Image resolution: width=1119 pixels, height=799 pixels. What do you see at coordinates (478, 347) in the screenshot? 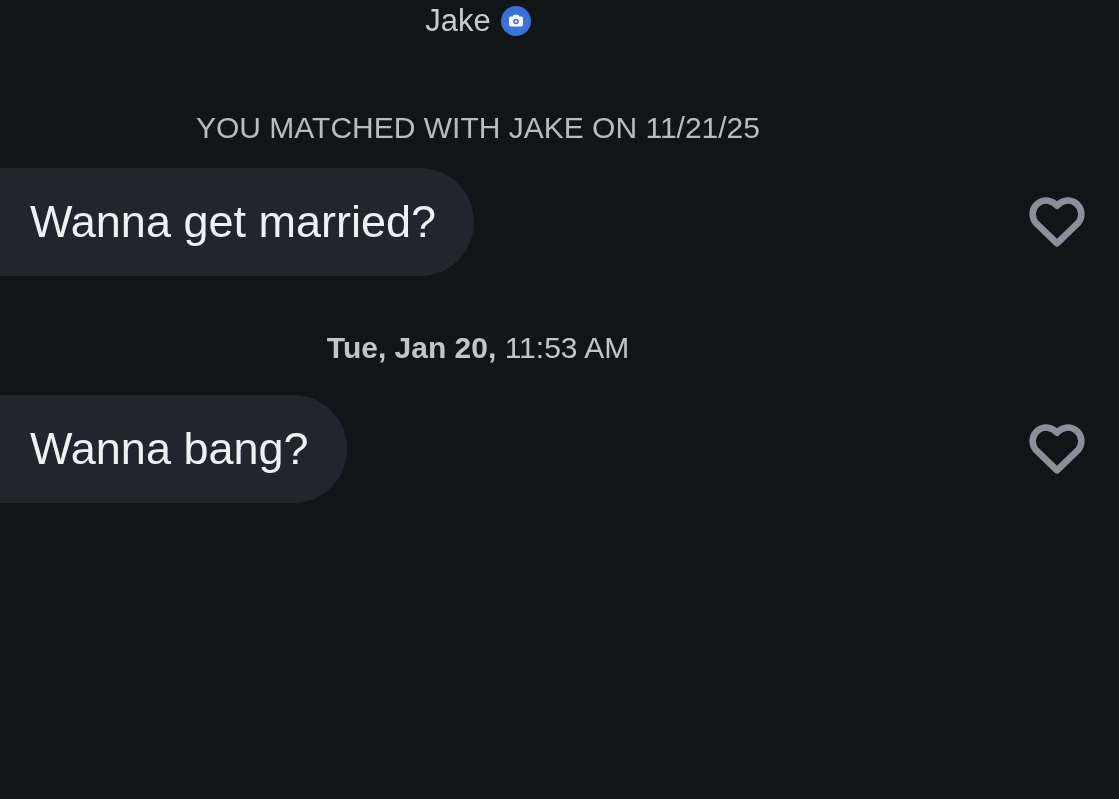
I see `message-timestamp: Tue, Jan 20, 11:53 AM` at bounding box center [478, 347].